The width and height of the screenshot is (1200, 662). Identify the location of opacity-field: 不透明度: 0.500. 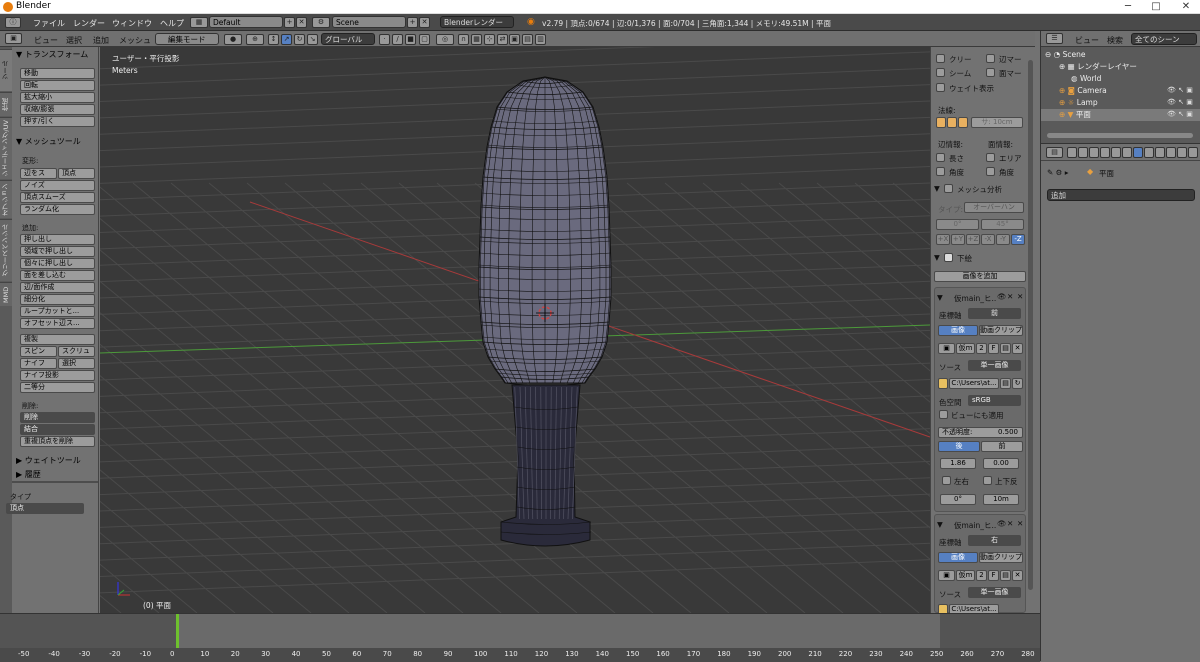
(980, 432).